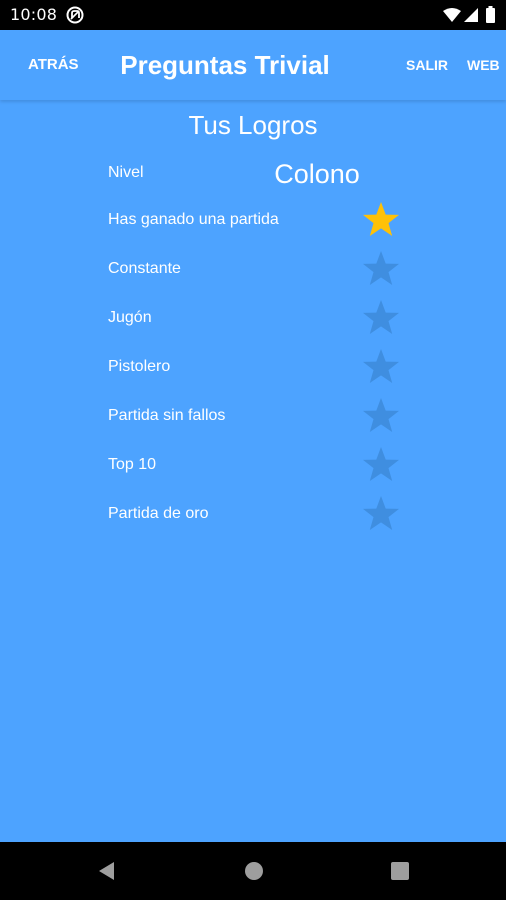  Describe the element at coordinates (130, 317) in the screenshot. I see `achievement-label: Jugón` at that location.